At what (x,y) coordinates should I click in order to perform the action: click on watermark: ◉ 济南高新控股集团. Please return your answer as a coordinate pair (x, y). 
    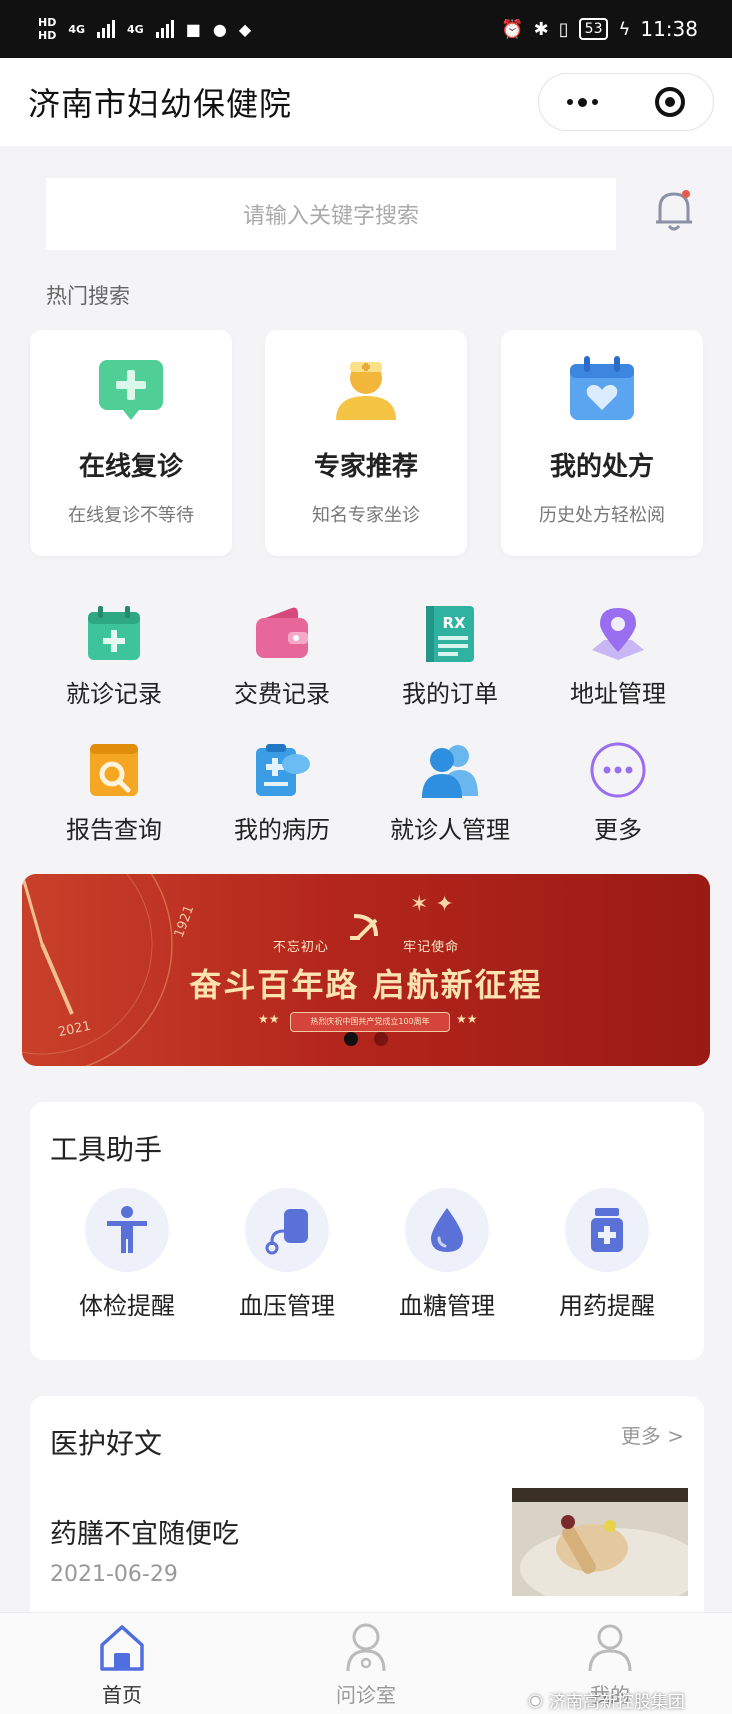
    Looking at the image, I should click on (606, 1700).